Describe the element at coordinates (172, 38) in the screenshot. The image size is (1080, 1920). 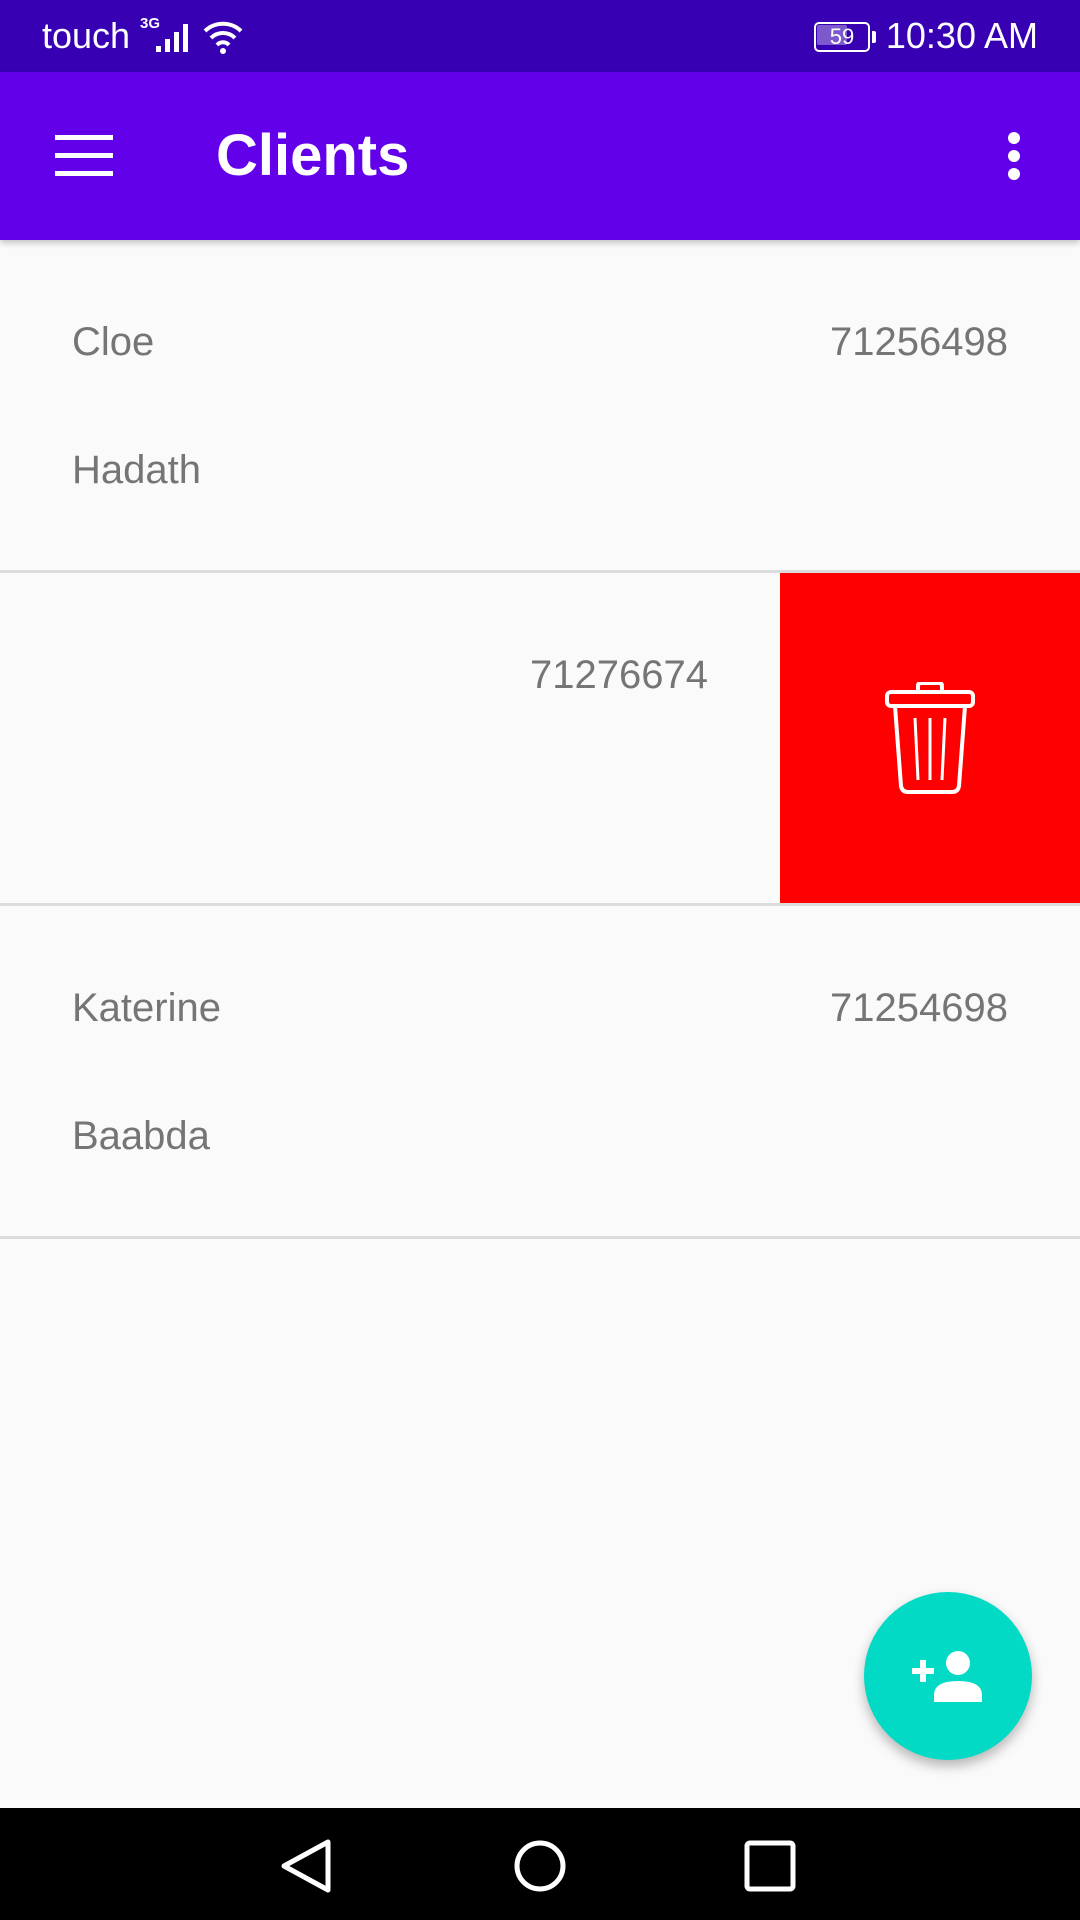
I see `signal-icon` at that location.